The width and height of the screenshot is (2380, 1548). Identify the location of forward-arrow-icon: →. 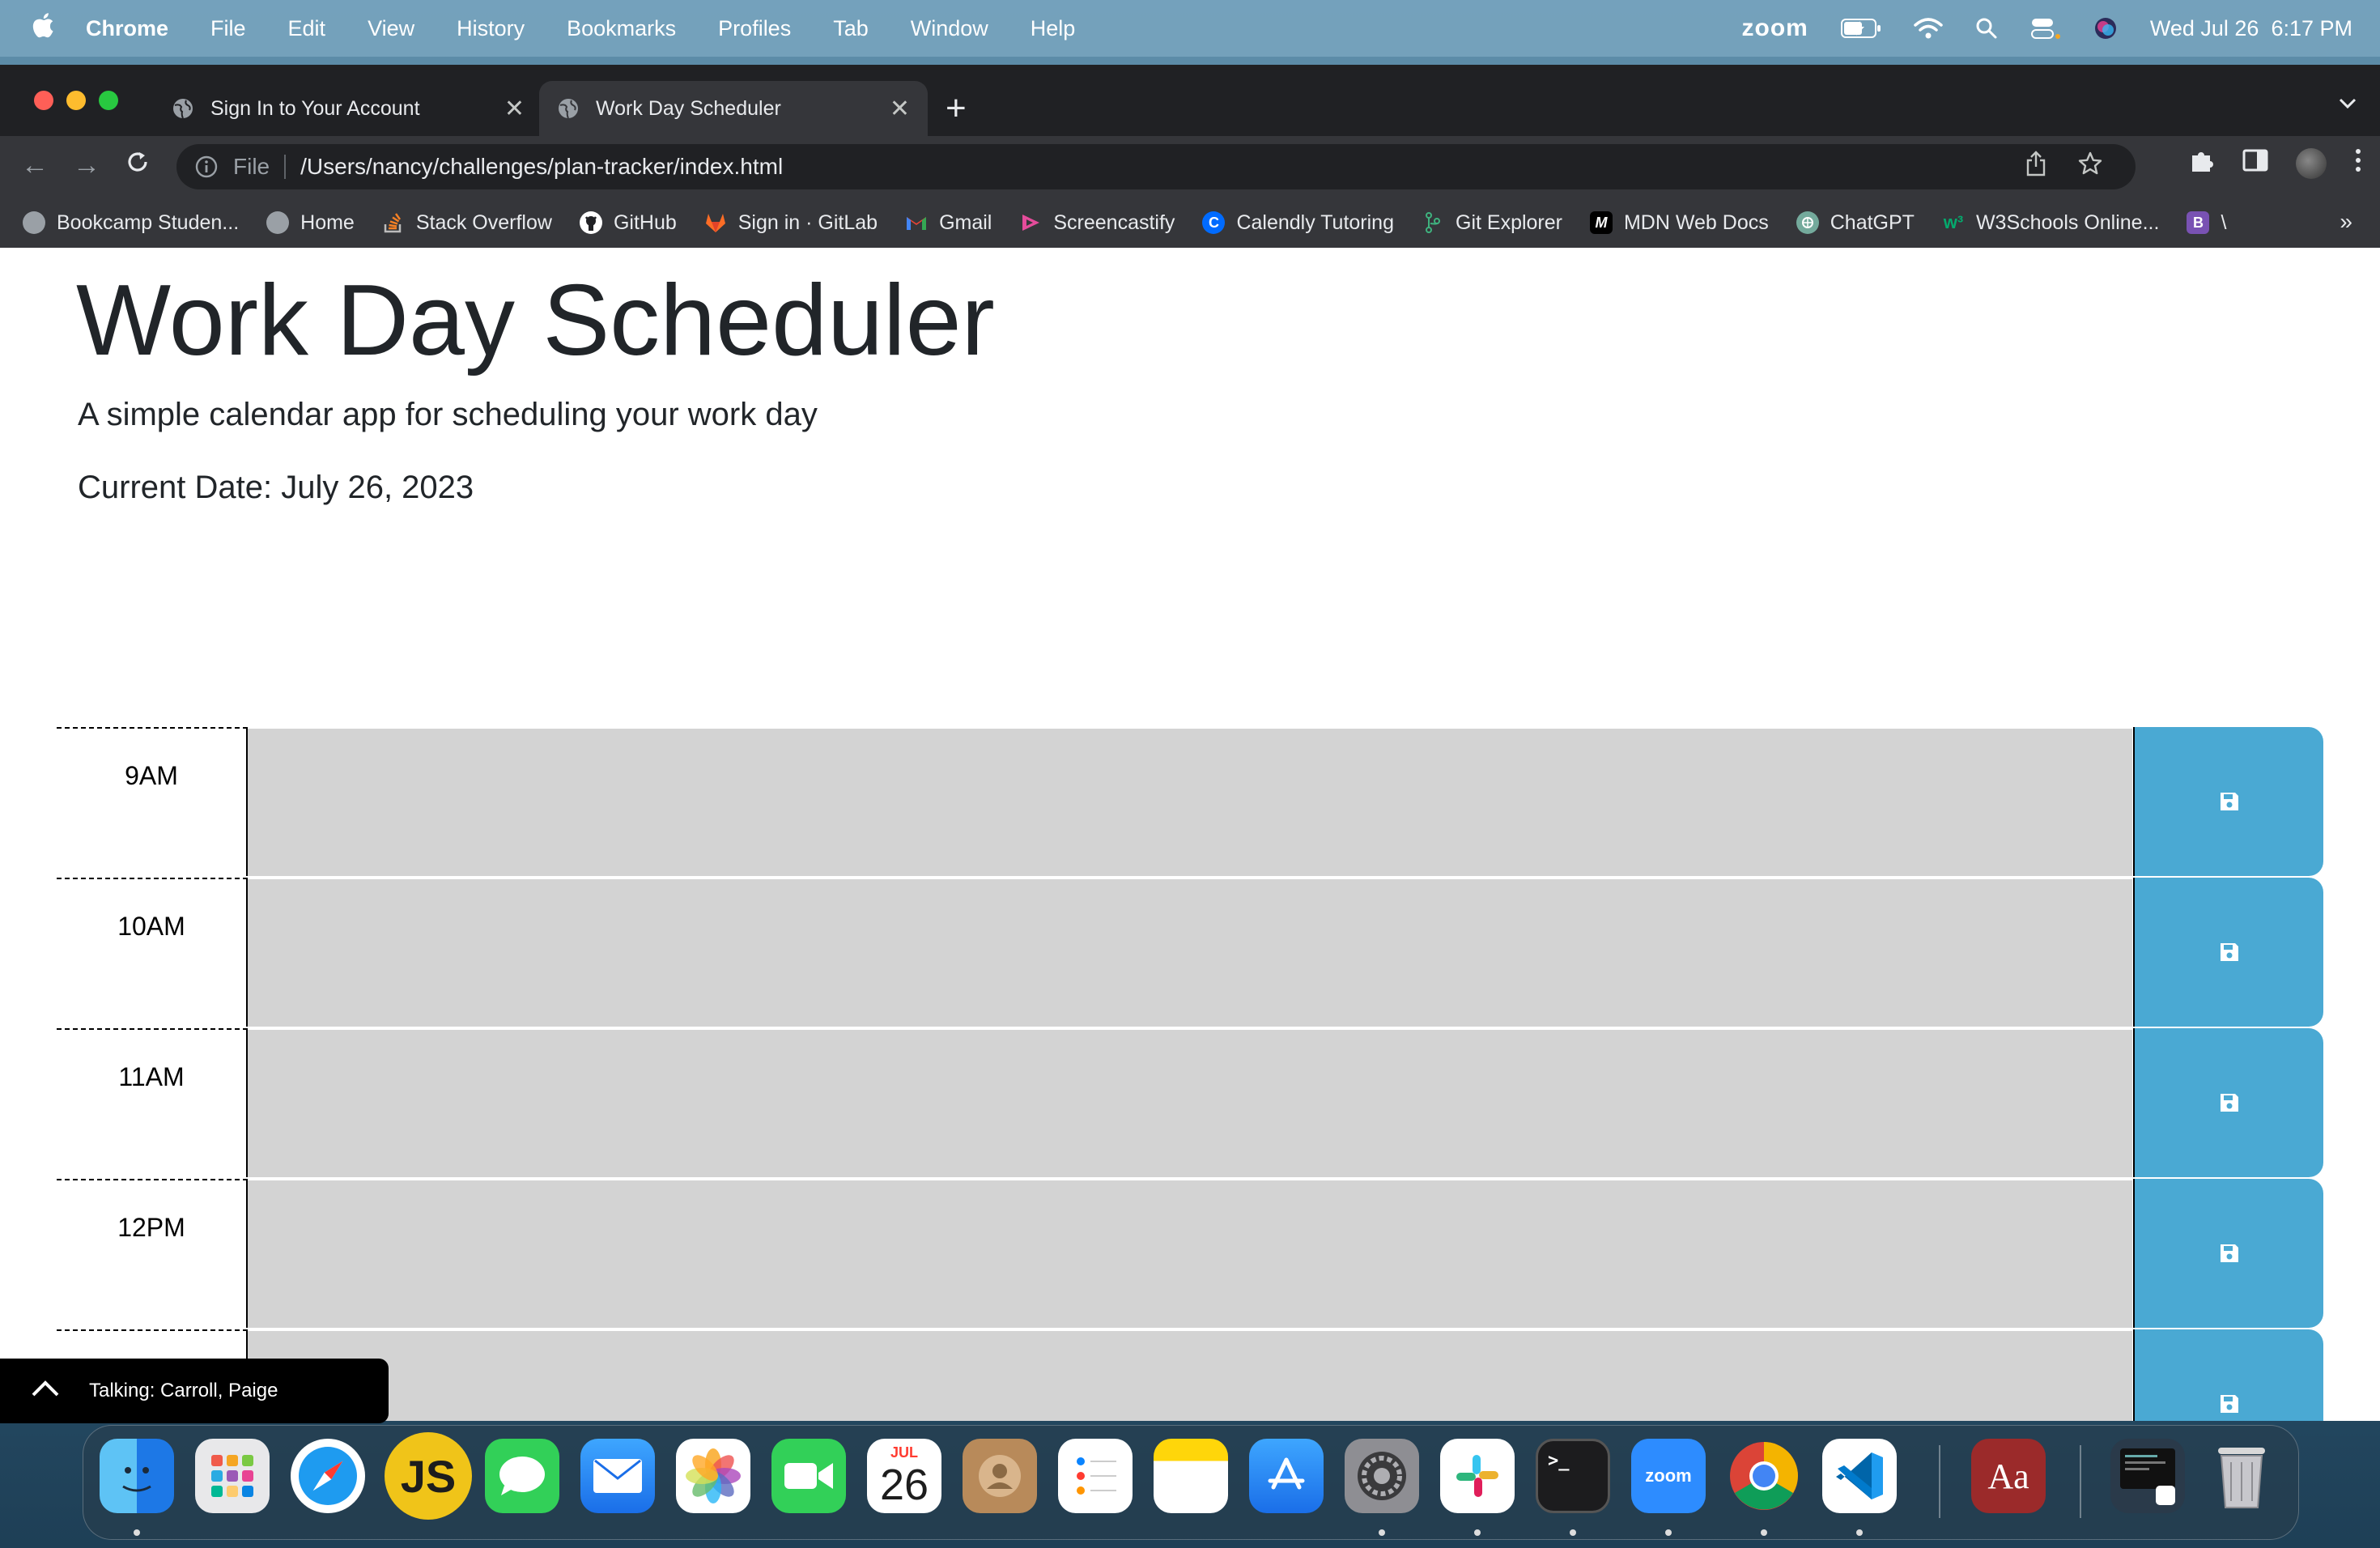
(86, 165).